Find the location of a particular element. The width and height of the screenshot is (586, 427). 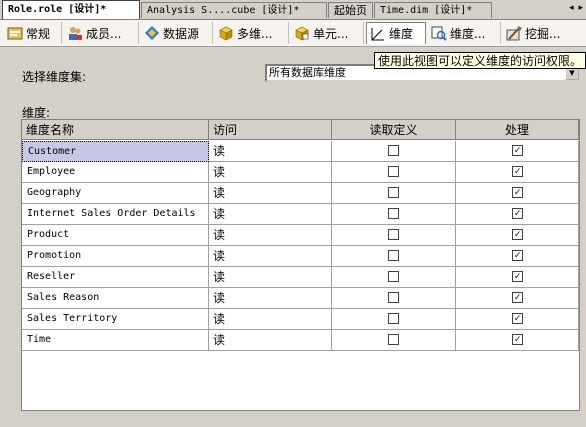

table-row: Product 读 ✓ is located at coordinates (300, 235).